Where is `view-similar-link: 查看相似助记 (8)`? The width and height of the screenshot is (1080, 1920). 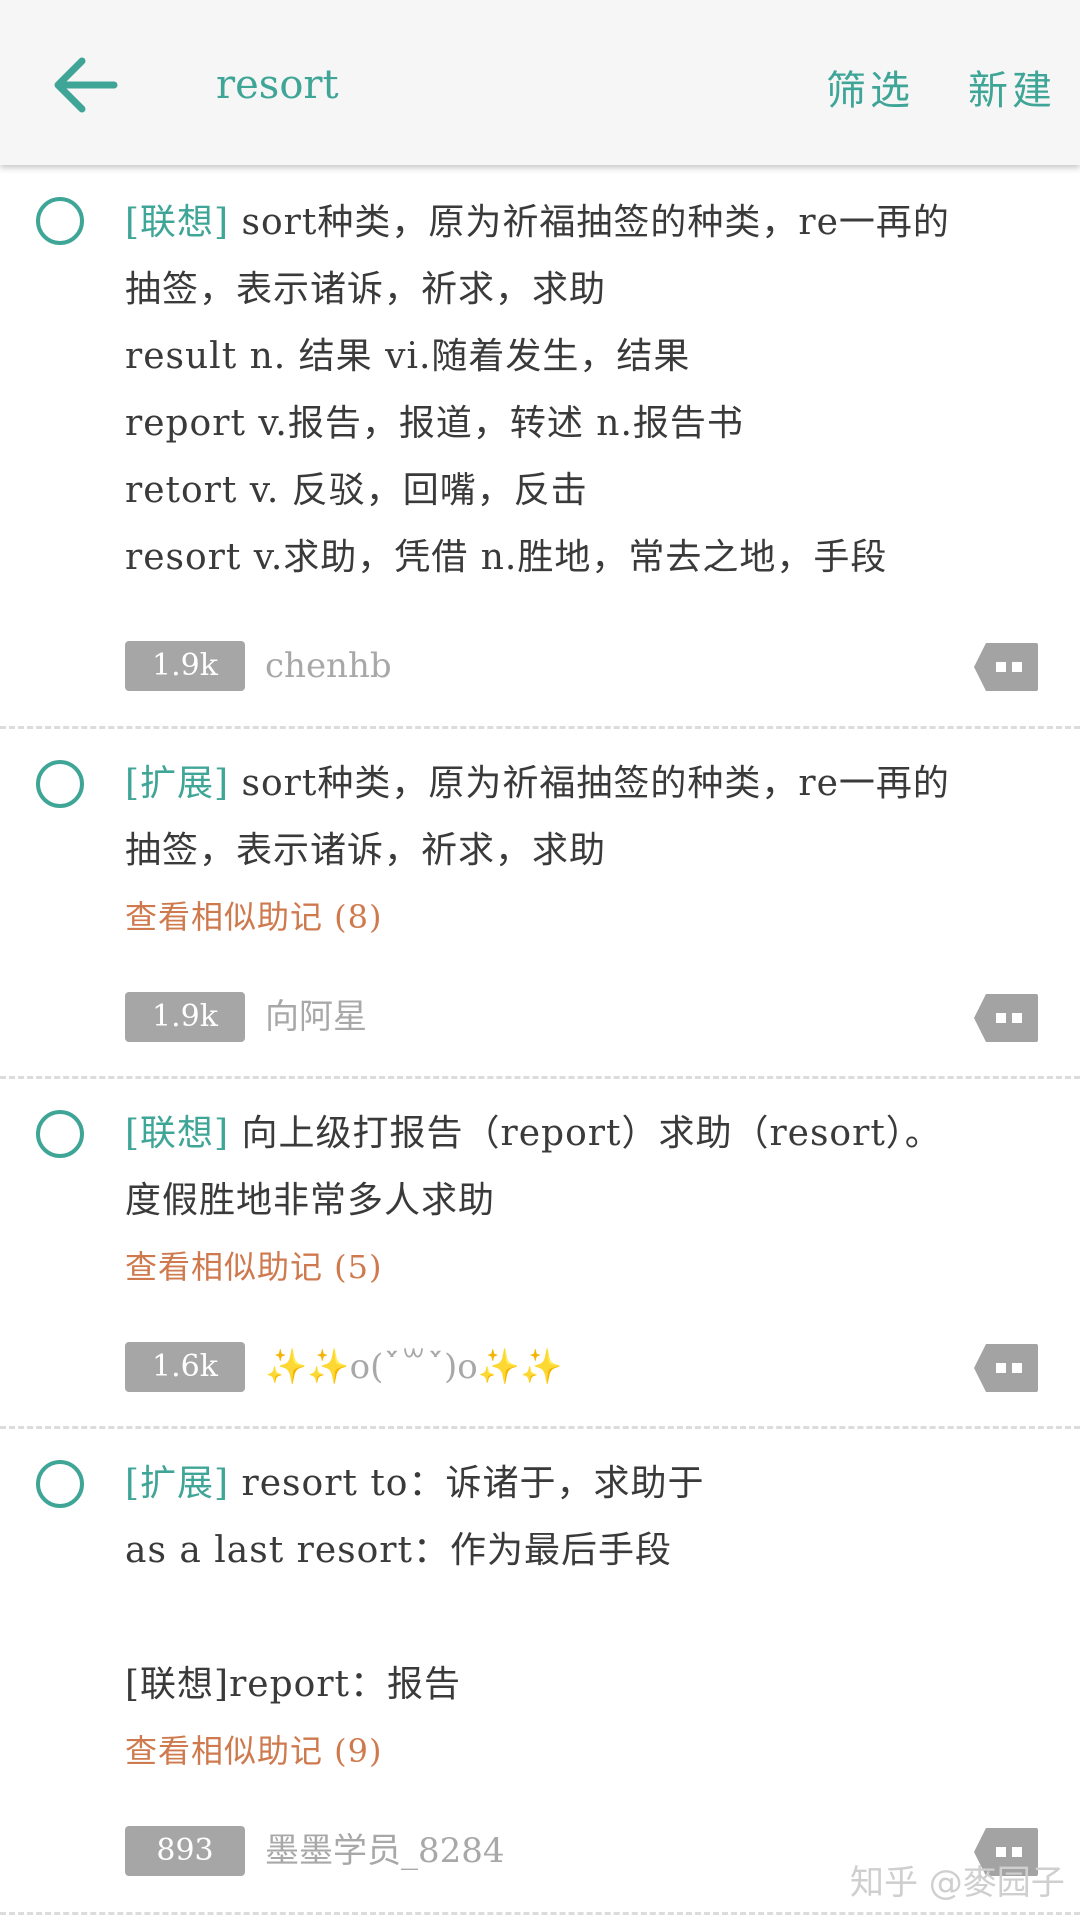 view-similar-link: 查看相似助记 (8) is located at coordinates (575, 917).